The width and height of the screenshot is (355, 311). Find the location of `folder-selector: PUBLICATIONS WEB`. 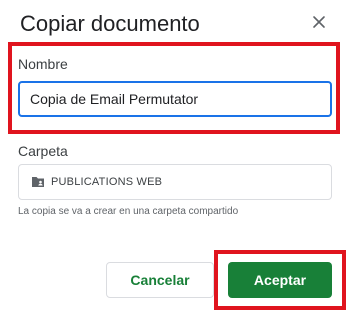

folder-selector: PUBLICATIONS WEB is located at coordinates (175, 182).